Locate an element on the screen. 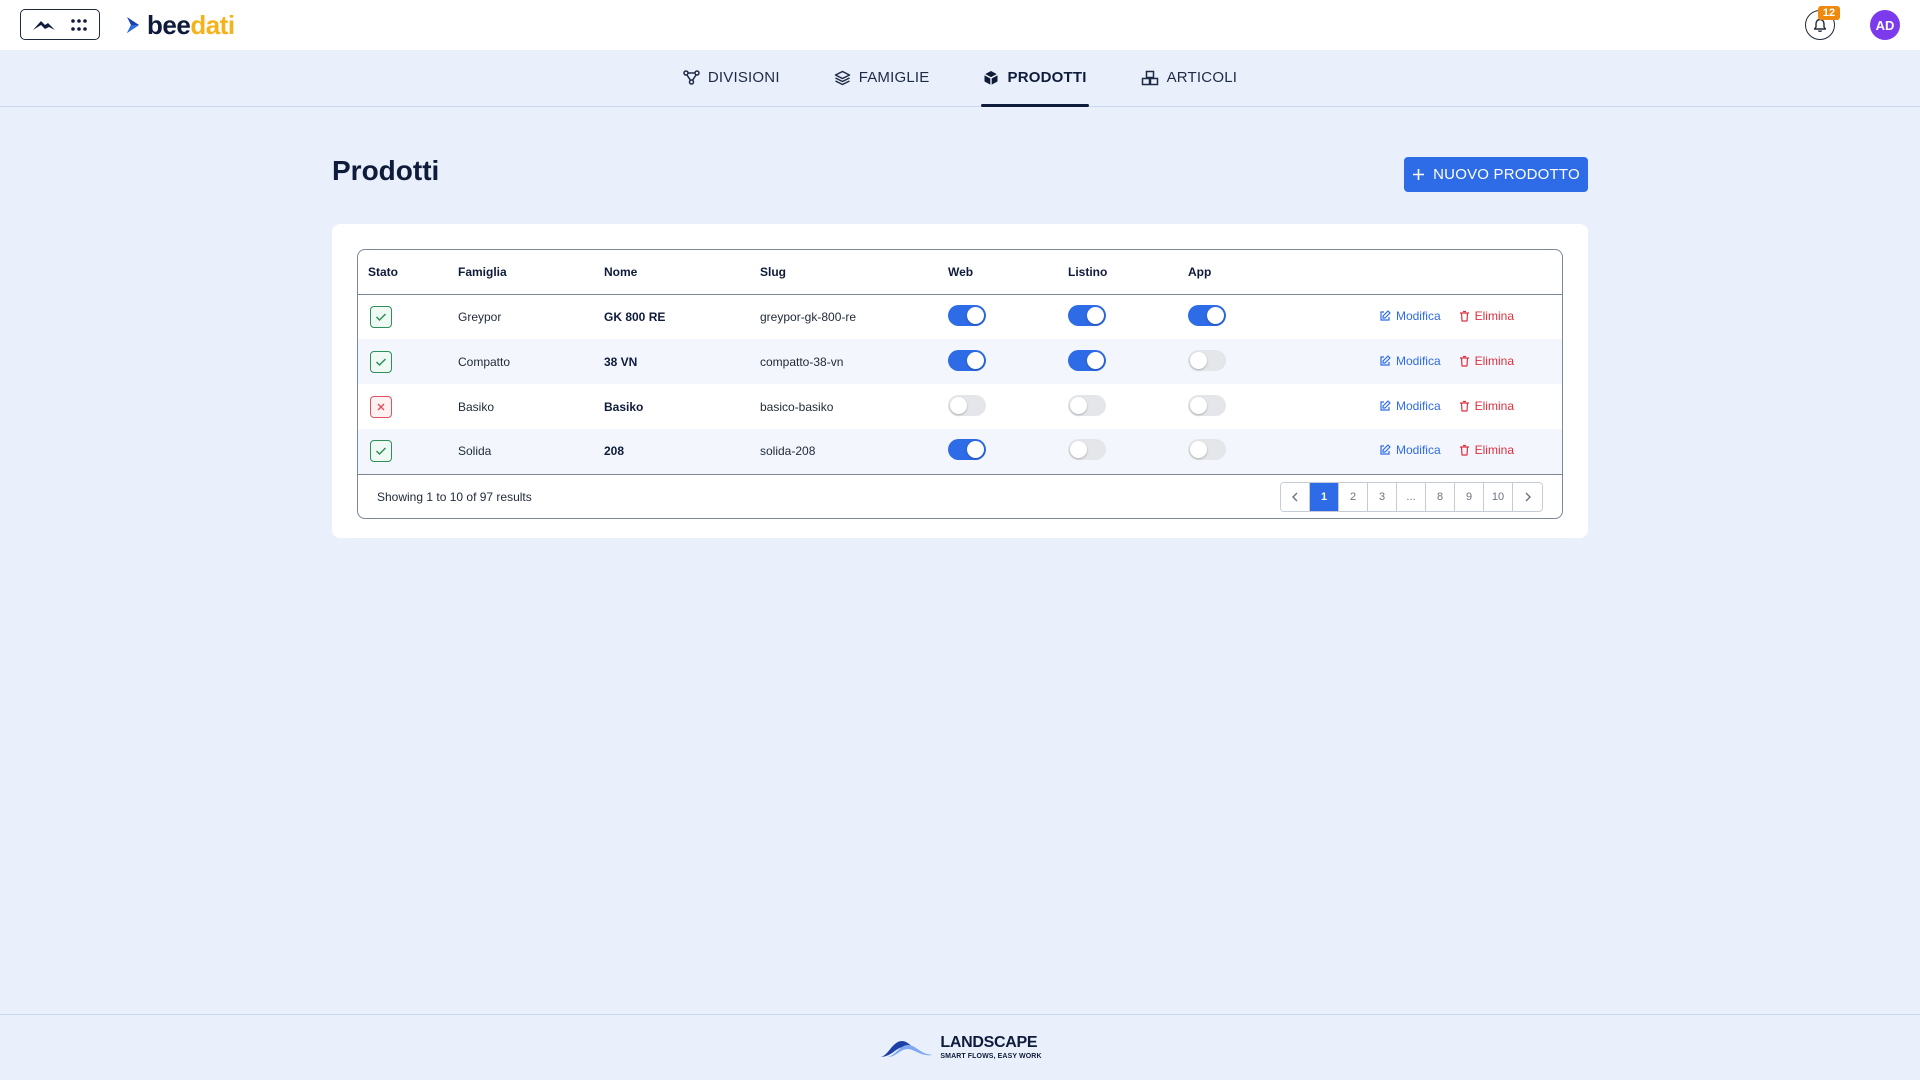 This screenshot has height=1080, width=1920. table-row: Basiko Basiko basico-basiko Modifica Elimina is located at coordinates (960, 406).